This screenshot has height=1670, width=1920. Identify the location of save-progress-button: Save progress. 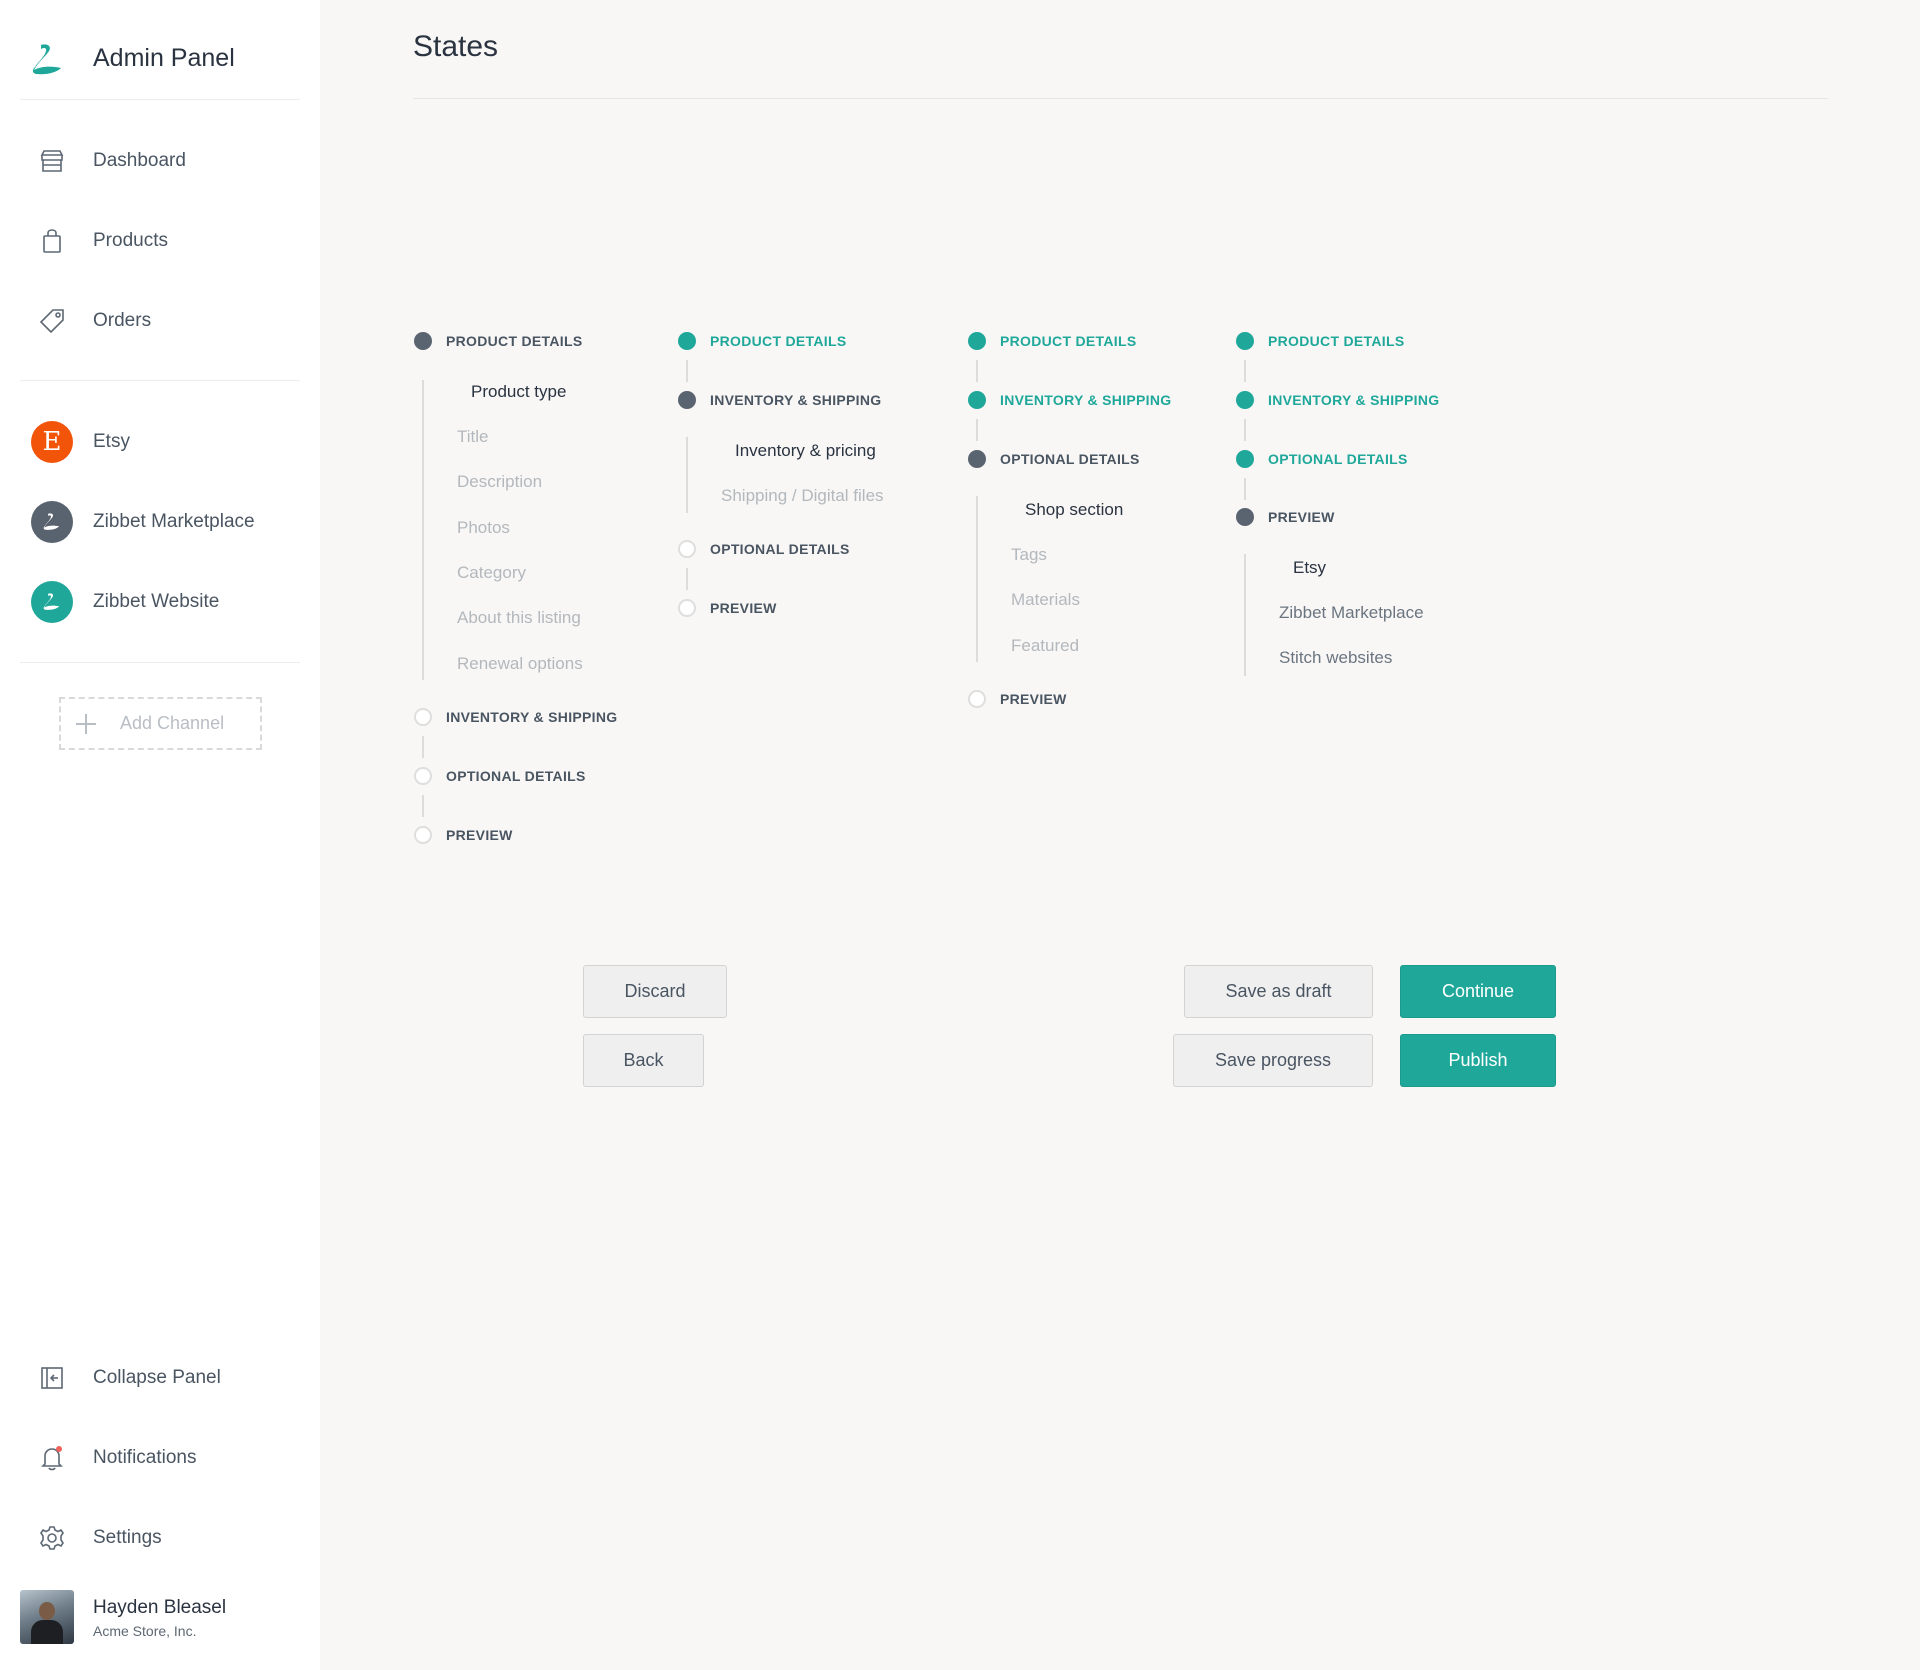
(1273, 1060).